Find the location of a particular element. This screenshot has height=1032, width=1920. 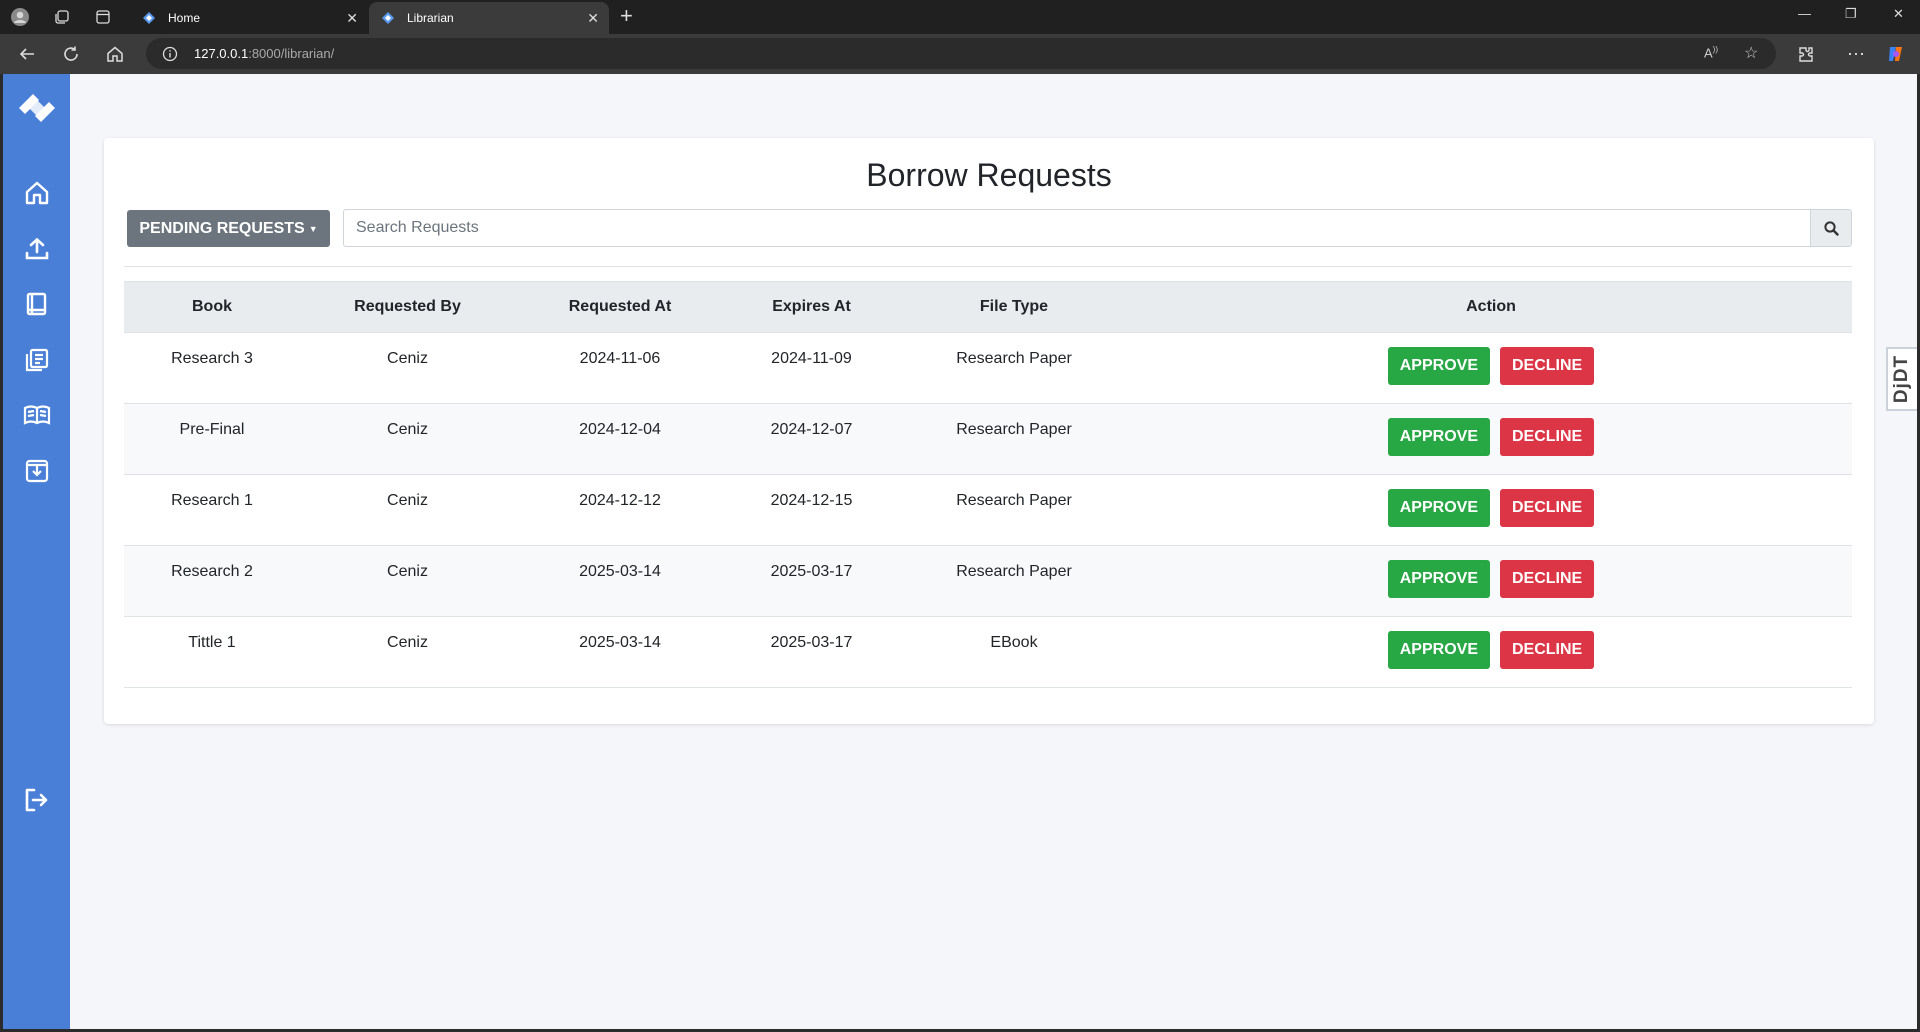

site-info-icon is located at coordinates (170, 54).